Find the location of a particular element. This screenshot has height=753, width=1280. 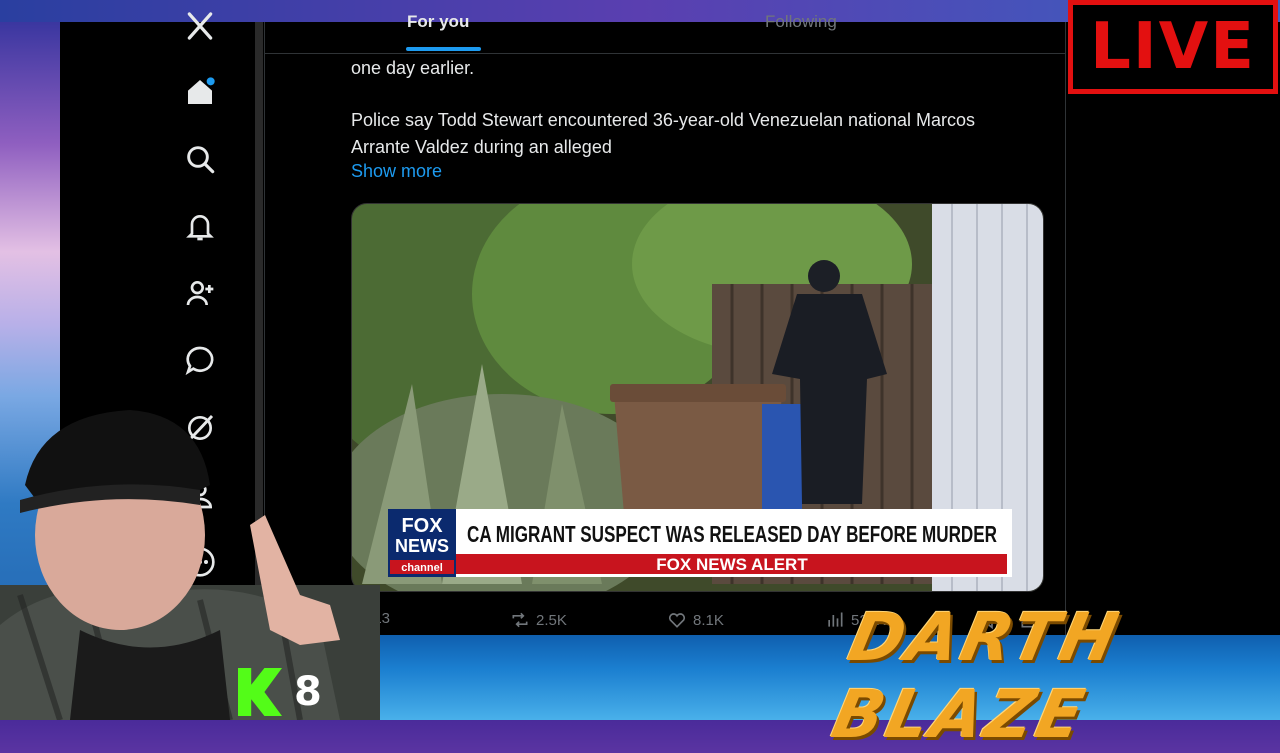

nav-messages is located at coordinates (200, 360).